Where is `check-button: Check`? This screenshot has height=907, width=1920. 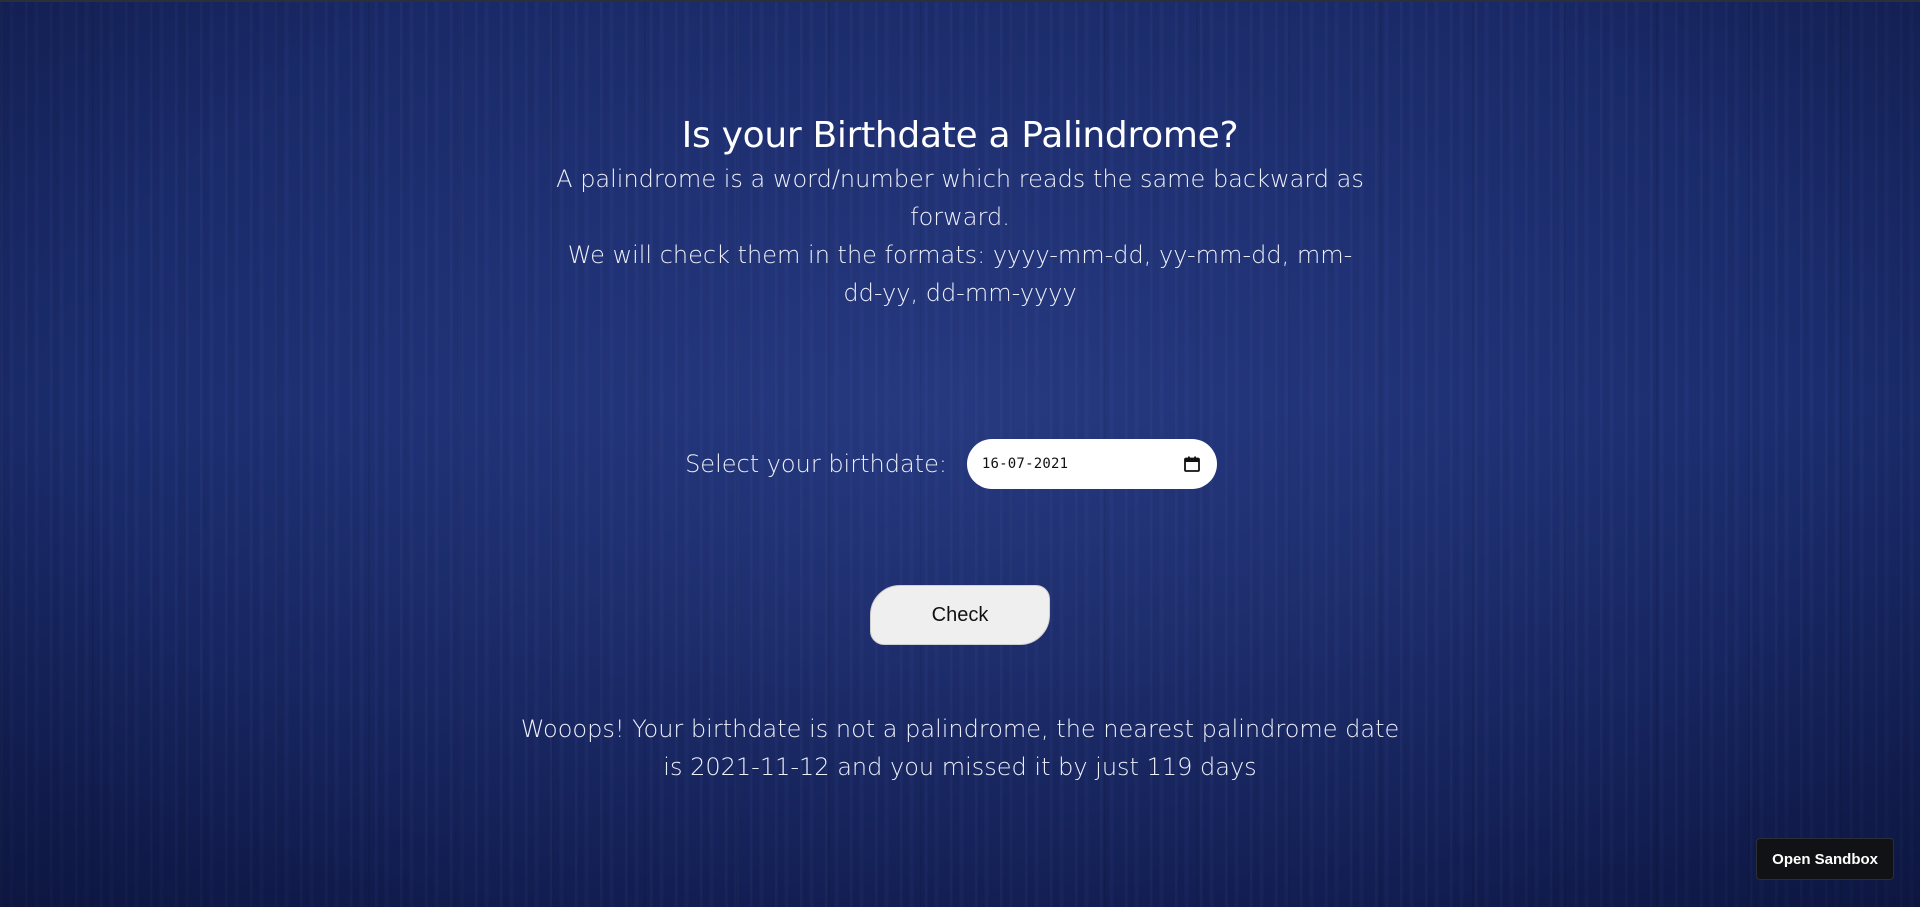 check-button: Check is located at coordinates (960, 615).